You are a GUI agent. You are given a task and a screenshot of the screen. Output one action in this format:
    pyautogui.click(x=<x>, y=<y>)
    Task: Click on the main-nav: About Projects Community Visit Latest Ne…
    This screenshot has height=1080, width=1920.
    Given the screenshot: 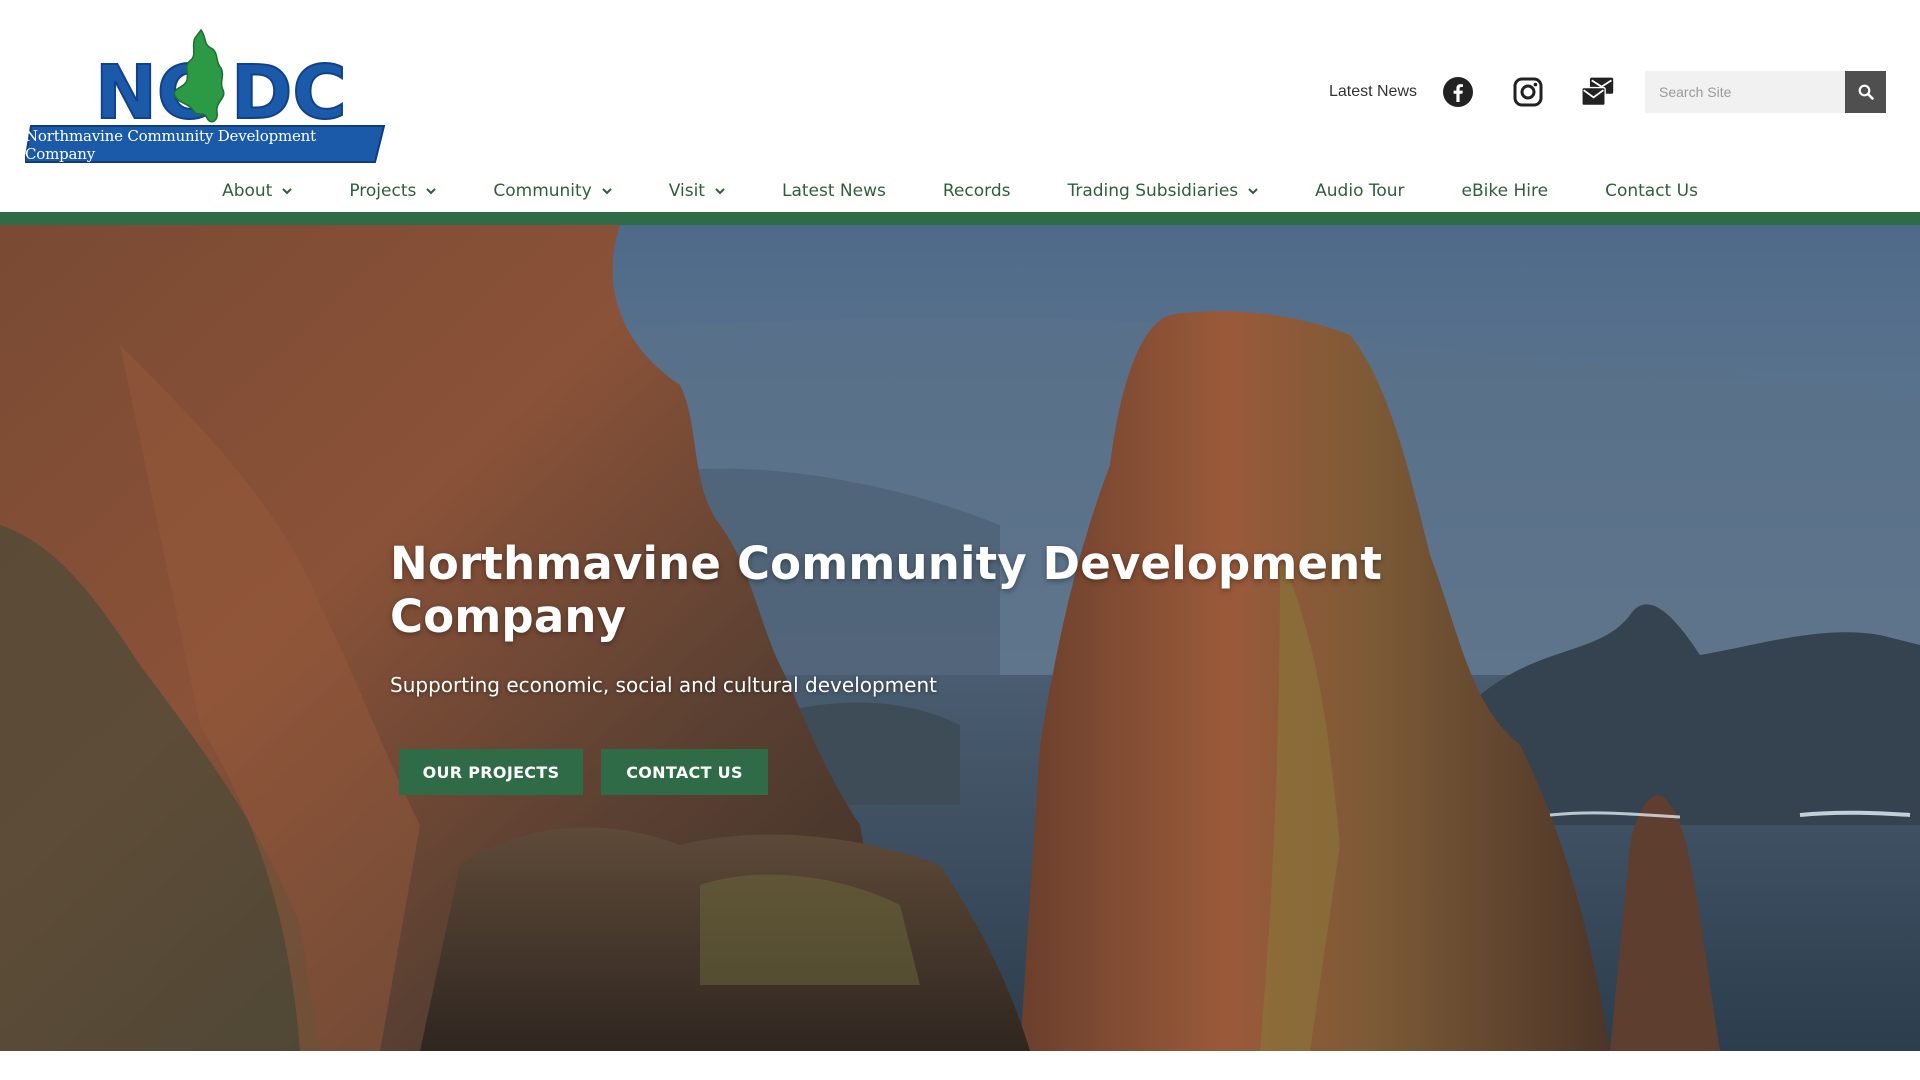 What is the action you would take?
    pyautogui.click(x=960, y=191)
    